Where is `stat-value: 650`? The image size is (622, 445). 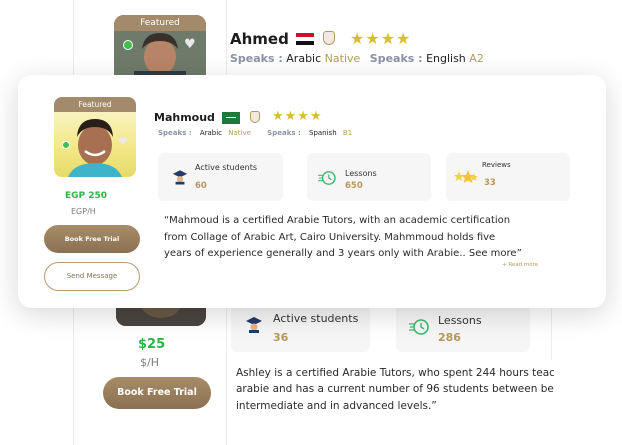 stat-value: 650 is located at coordinates (354, 186).